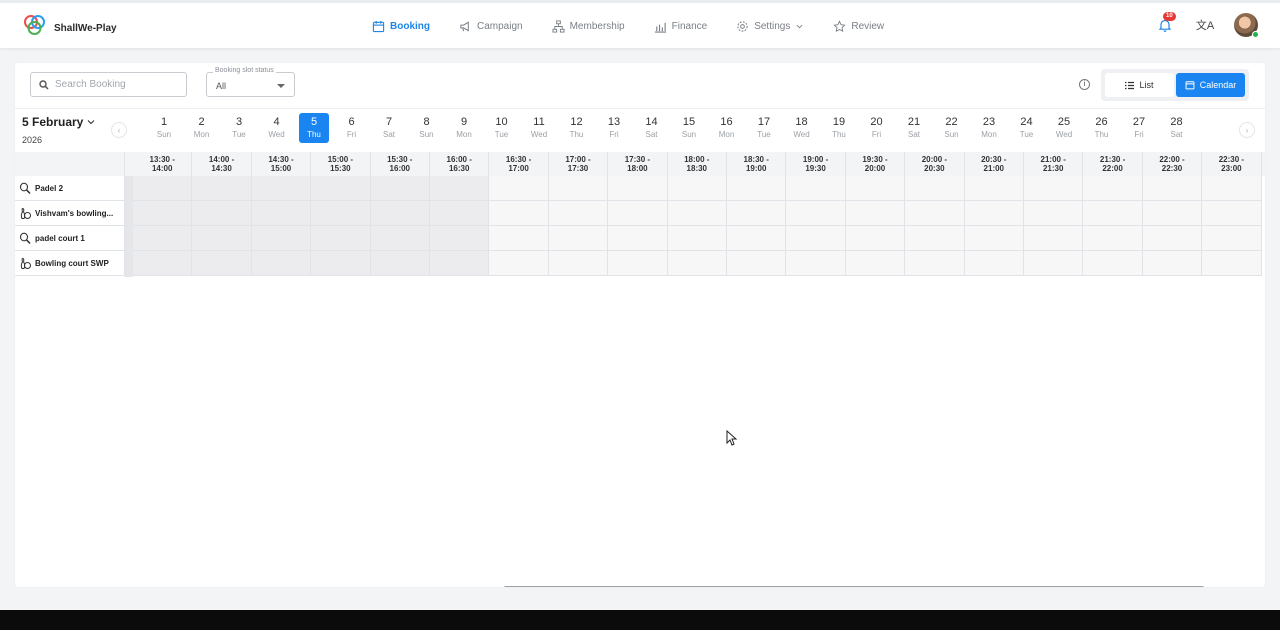  What do you see at coordinates (539, 128) in the screenshot?
I see `day-11: 11 Wed` at bounding box center [539, 128].